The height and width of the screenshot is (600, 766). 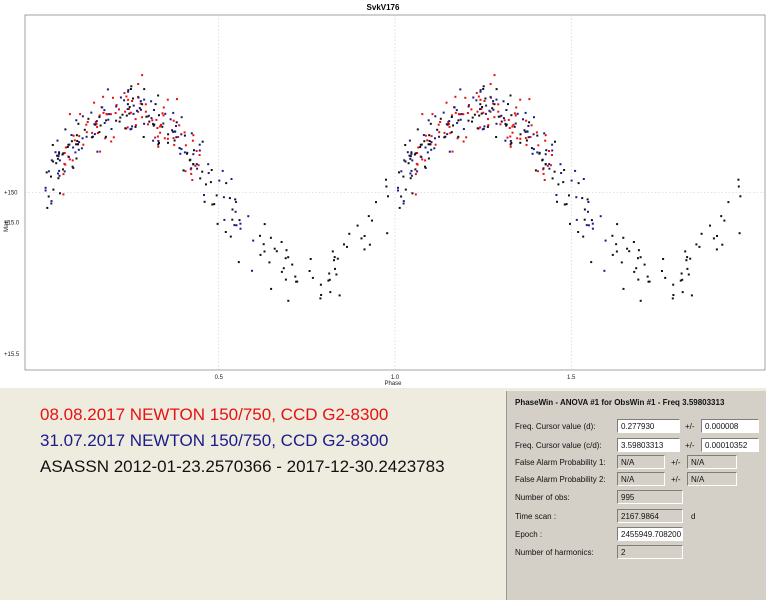 What do you see at coordinates (214, 414) in the screenshot?
I see `legend-entry-newton-08-08: 08.08.2017 NEWTON 150/750, CCD G2-8300` at bounding box center [214, 414].